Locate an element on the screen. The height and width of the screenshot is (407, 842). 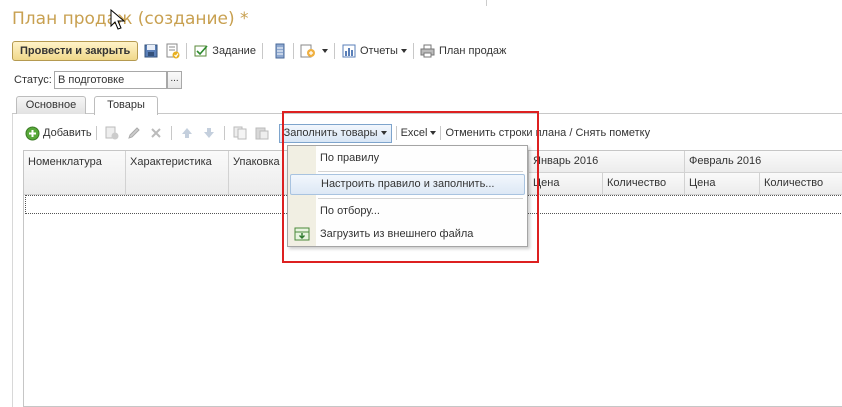
structure-icon is located at coordinates (280, 51).